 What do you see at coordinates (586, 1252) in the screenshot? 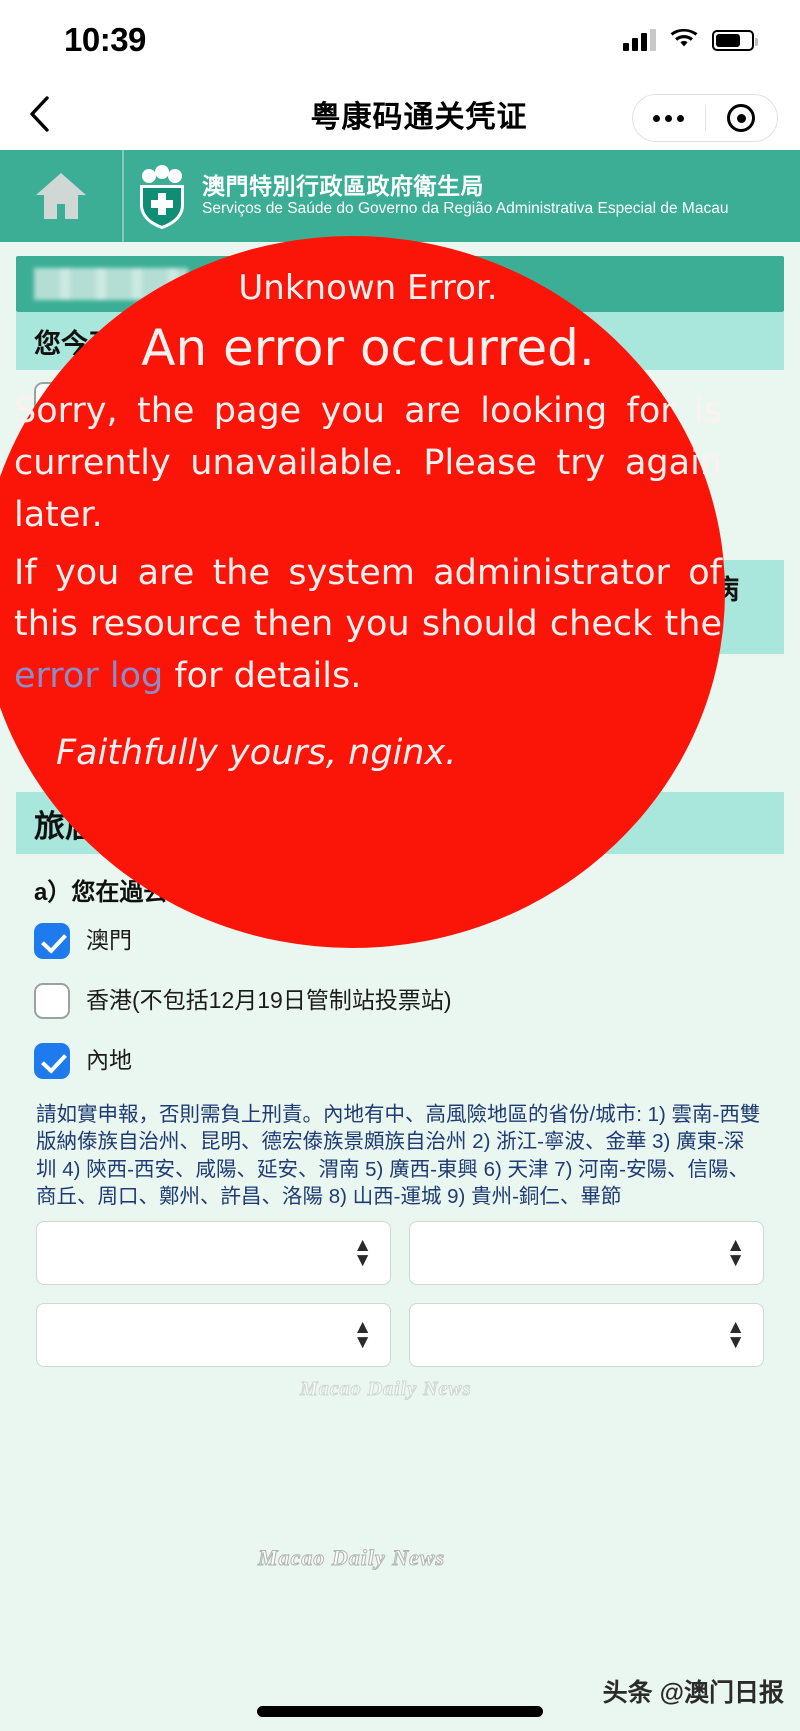
I see `city-select-1: ▲ ▼` at bounding box center [586, 1252].